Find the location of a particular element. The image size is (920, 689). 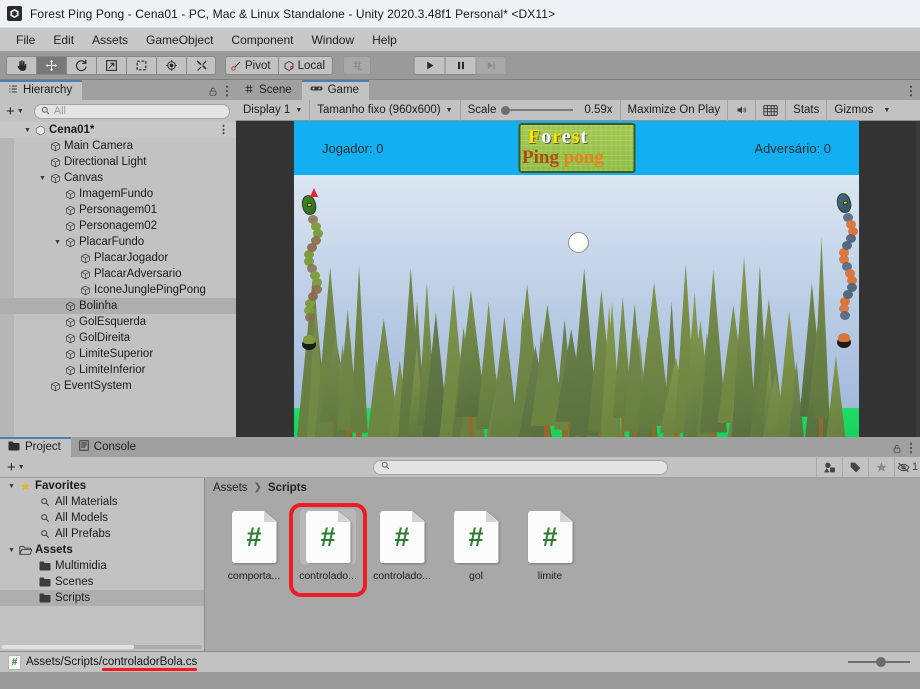

project-tree-item-assets: ▼ Assets is located at coordinates (102, 550).